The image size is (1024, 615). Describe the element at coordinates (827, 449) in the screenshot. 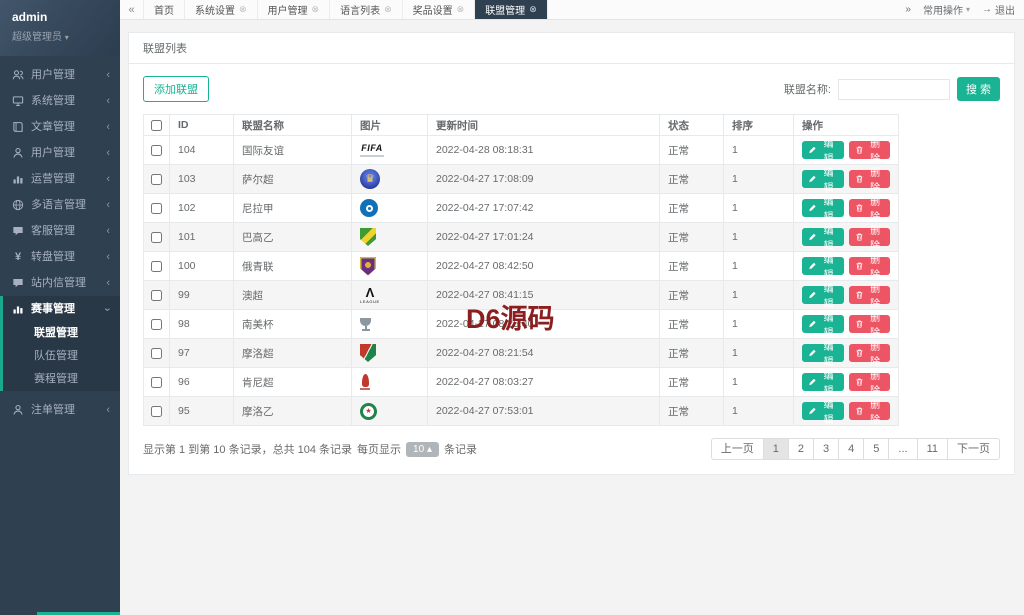

I see `pagination-page-3: 3` at that location.